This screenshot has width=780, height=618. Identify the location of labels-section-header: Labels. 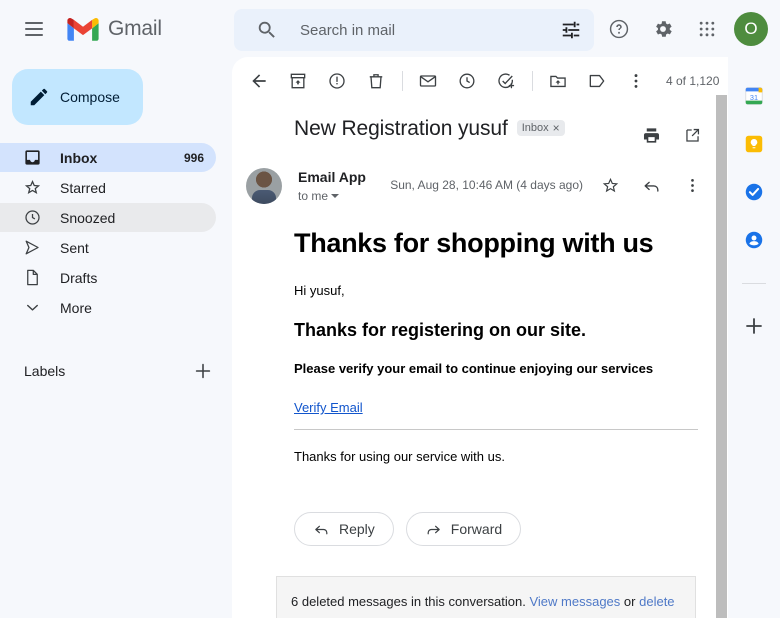
(116, 371).